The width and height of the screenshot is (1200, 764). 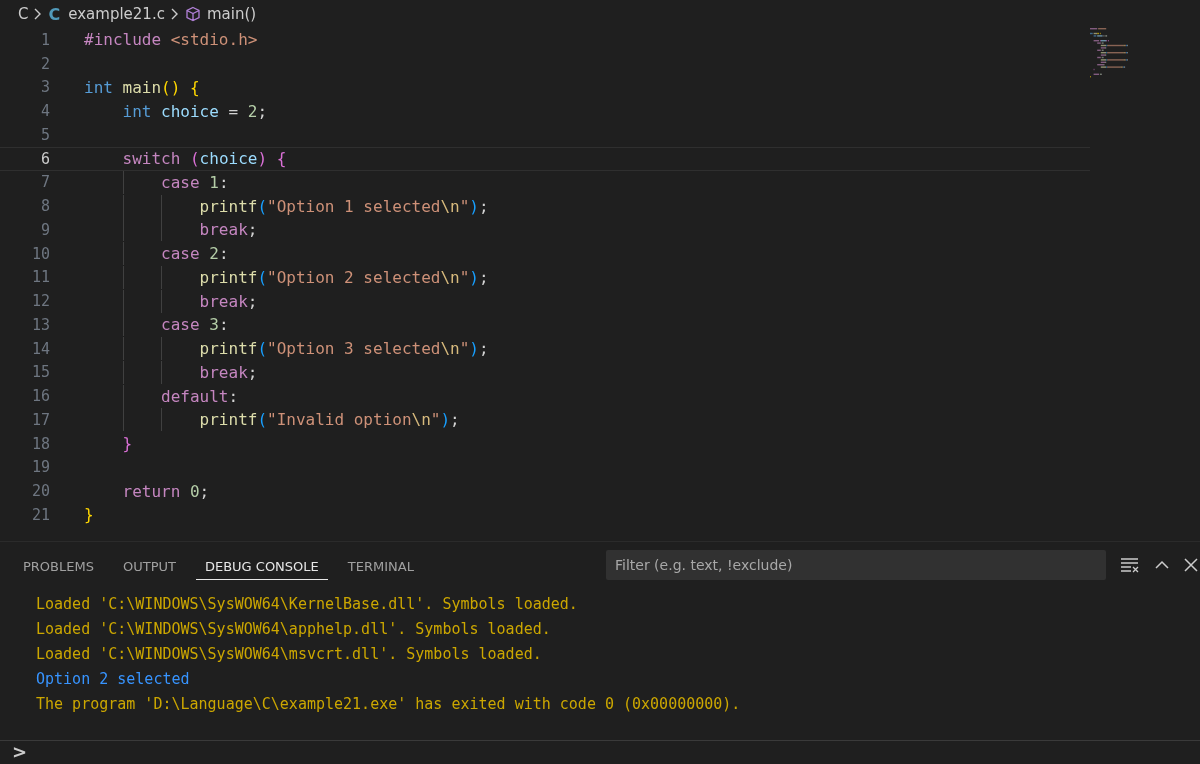 I want to click on line-number: 17, so click(x=40, y=419).